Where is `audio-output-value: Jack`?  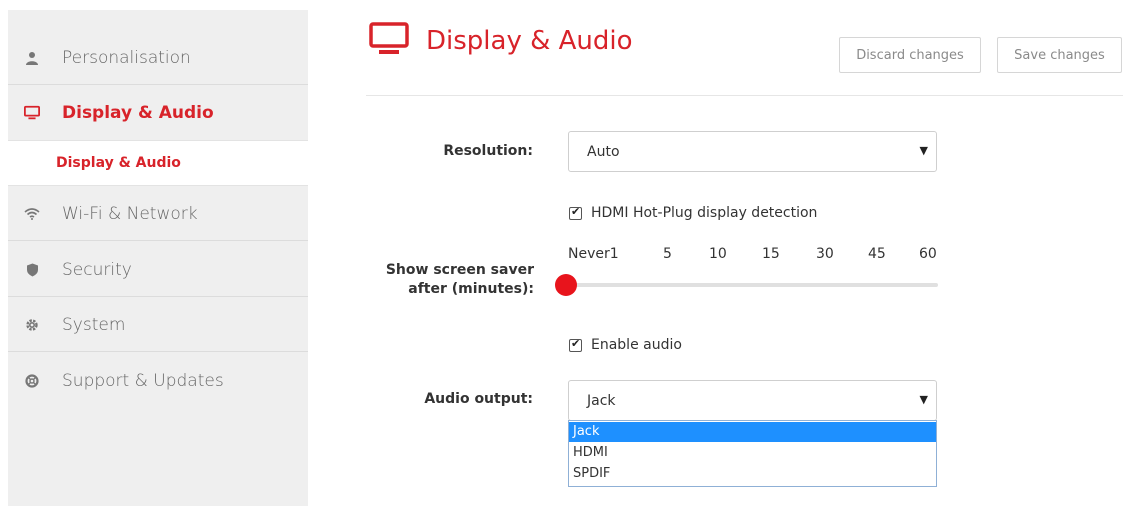 audio-output-value: Jack is located at coordinates (601, 401).